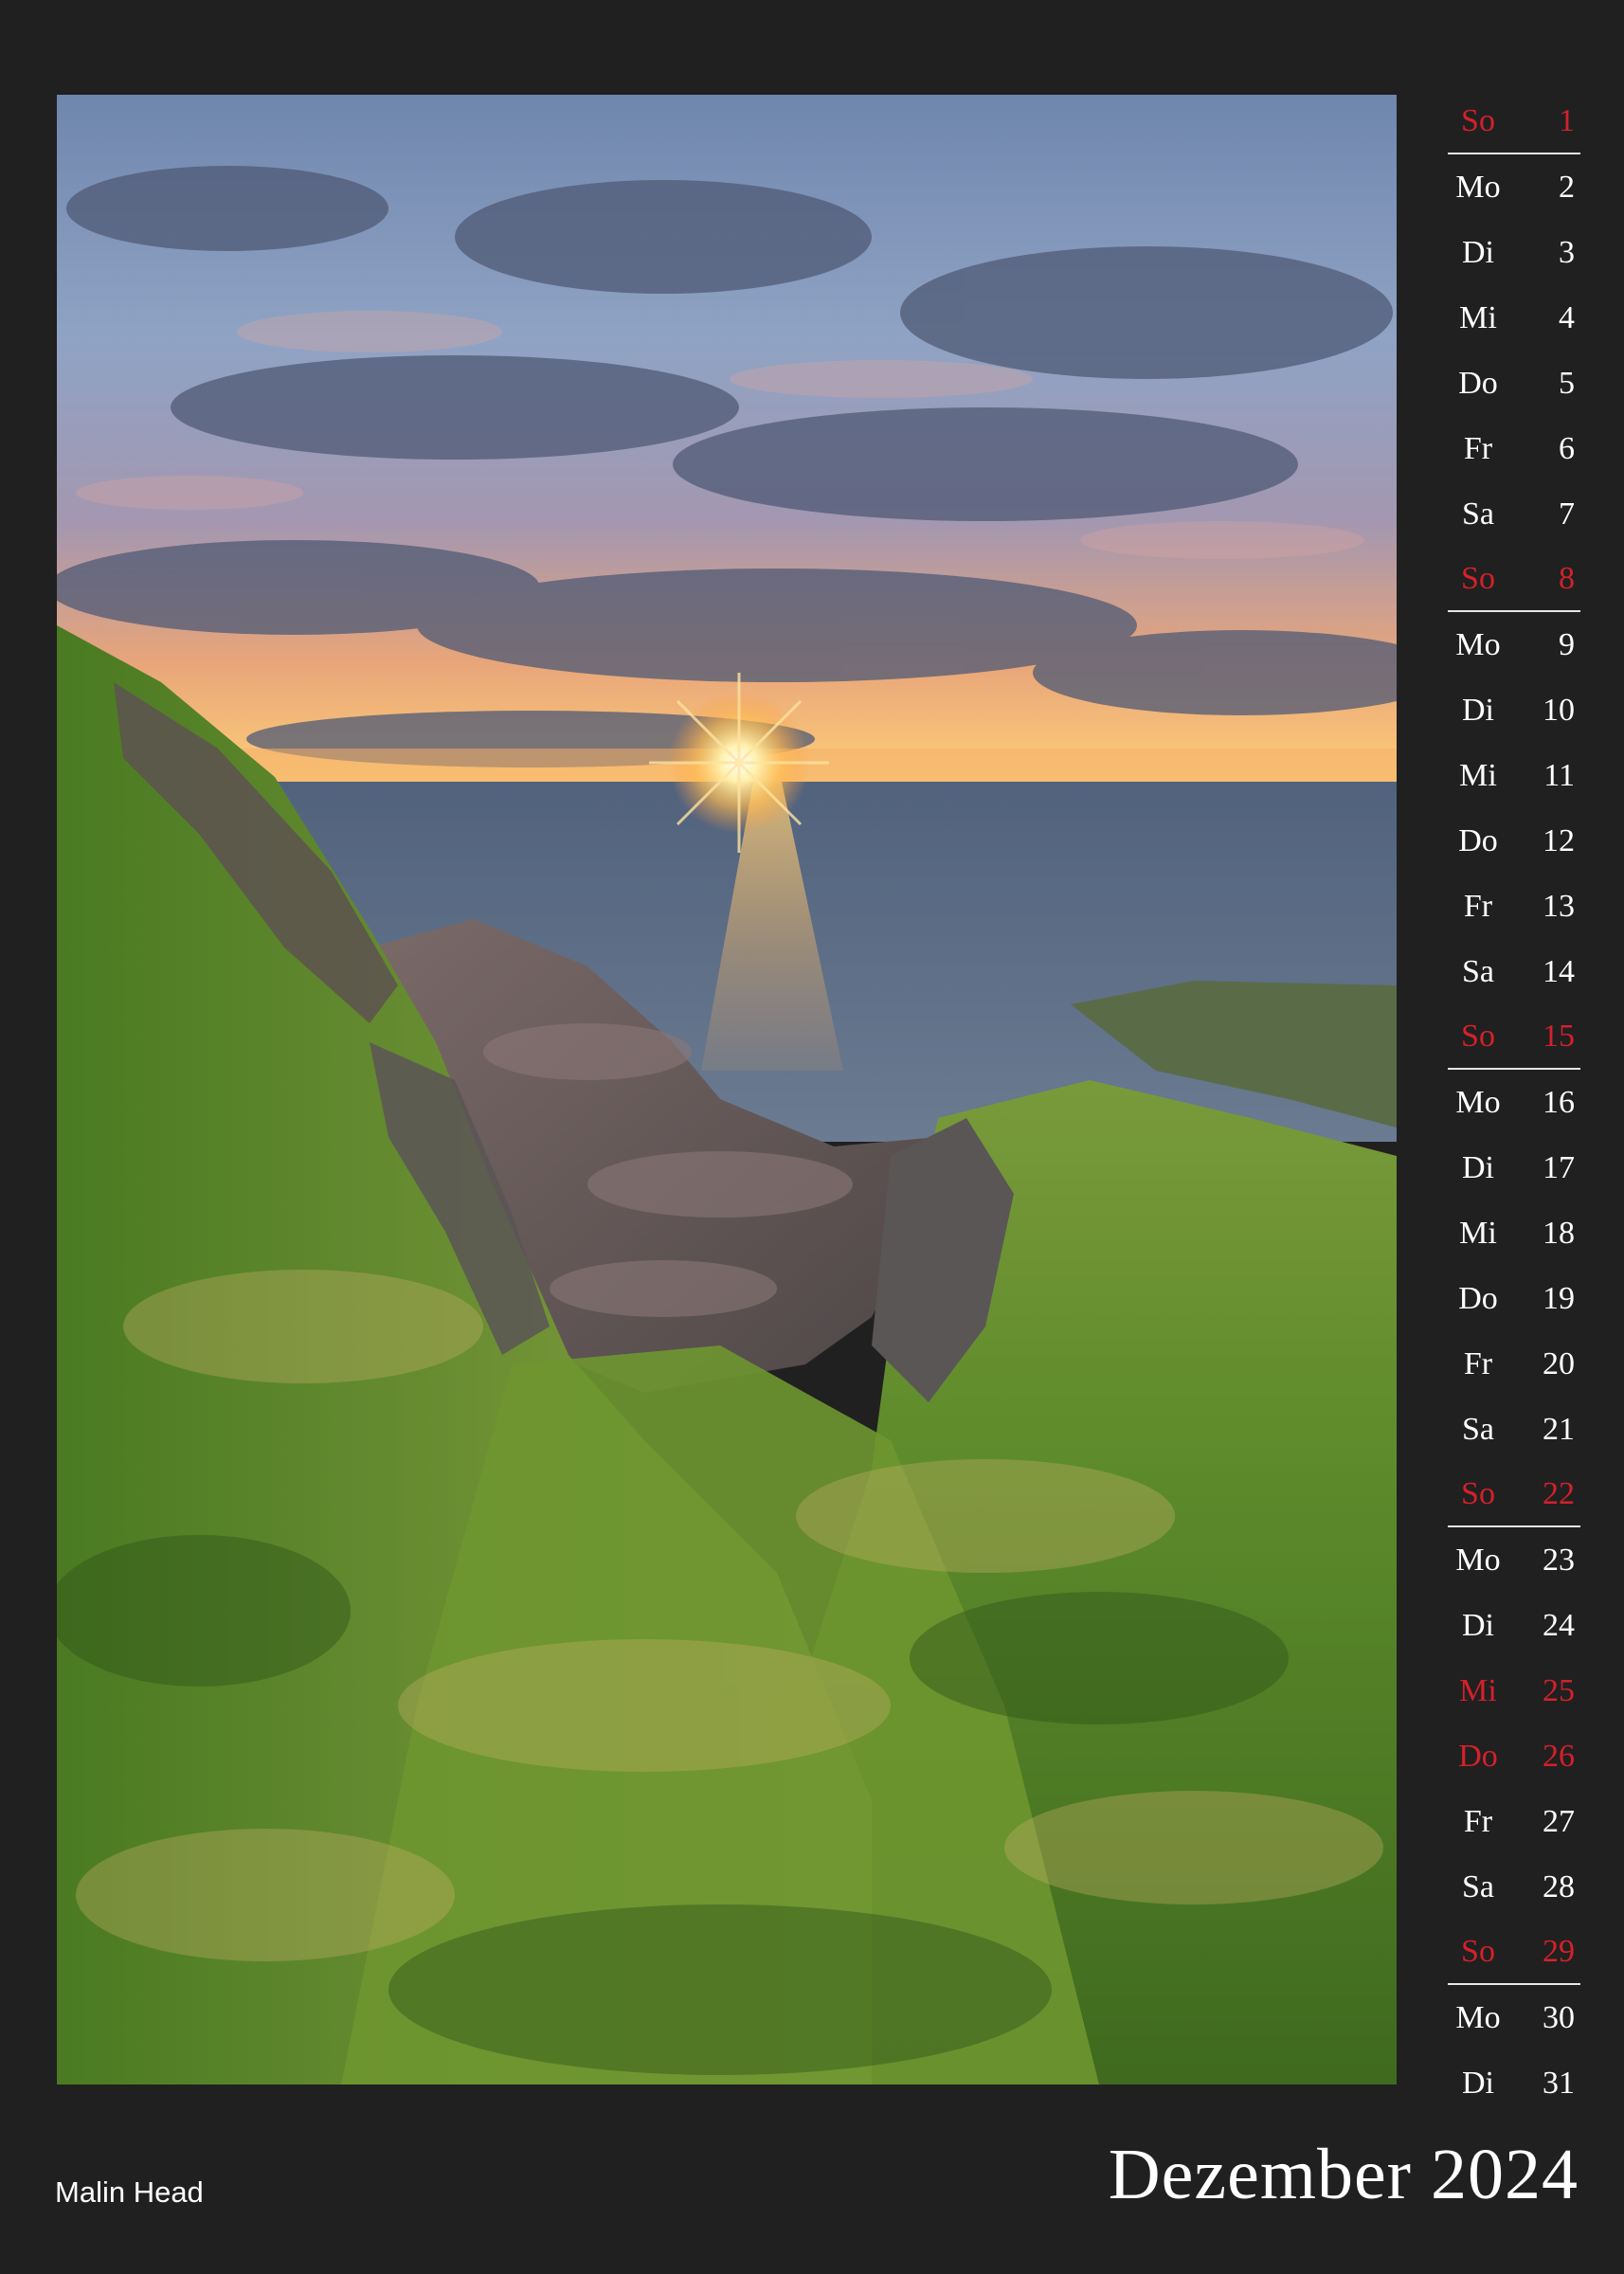  Describe the element at coordinates (1567, 514) in the screenshot. I see `day-number: 7` at that location.